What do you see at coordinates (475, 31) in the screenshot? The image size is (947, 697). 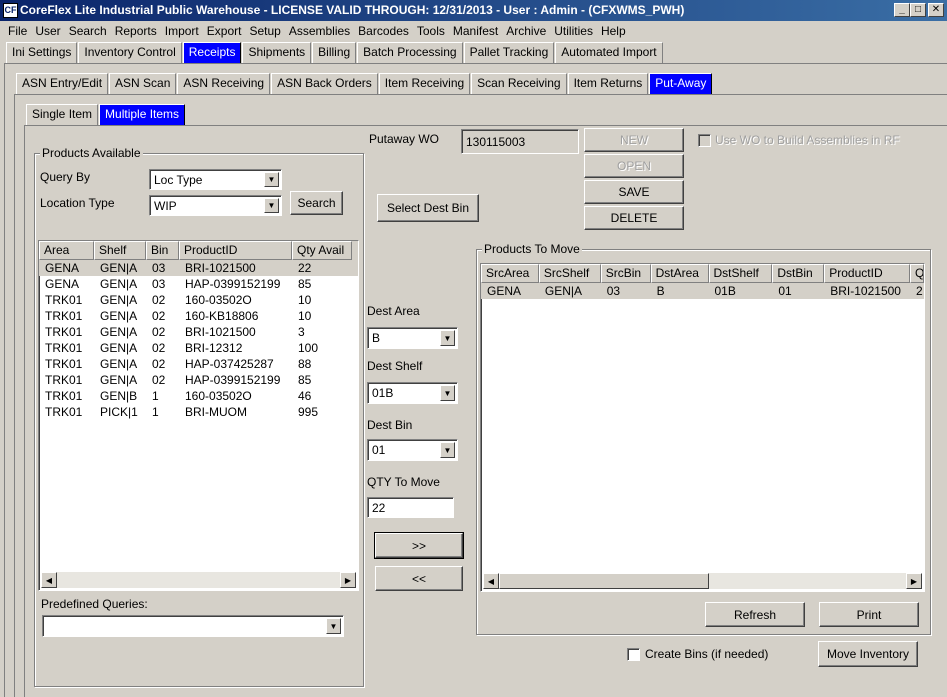 I see `menu-manifest: Manifest` at bounding box center [475, 31].